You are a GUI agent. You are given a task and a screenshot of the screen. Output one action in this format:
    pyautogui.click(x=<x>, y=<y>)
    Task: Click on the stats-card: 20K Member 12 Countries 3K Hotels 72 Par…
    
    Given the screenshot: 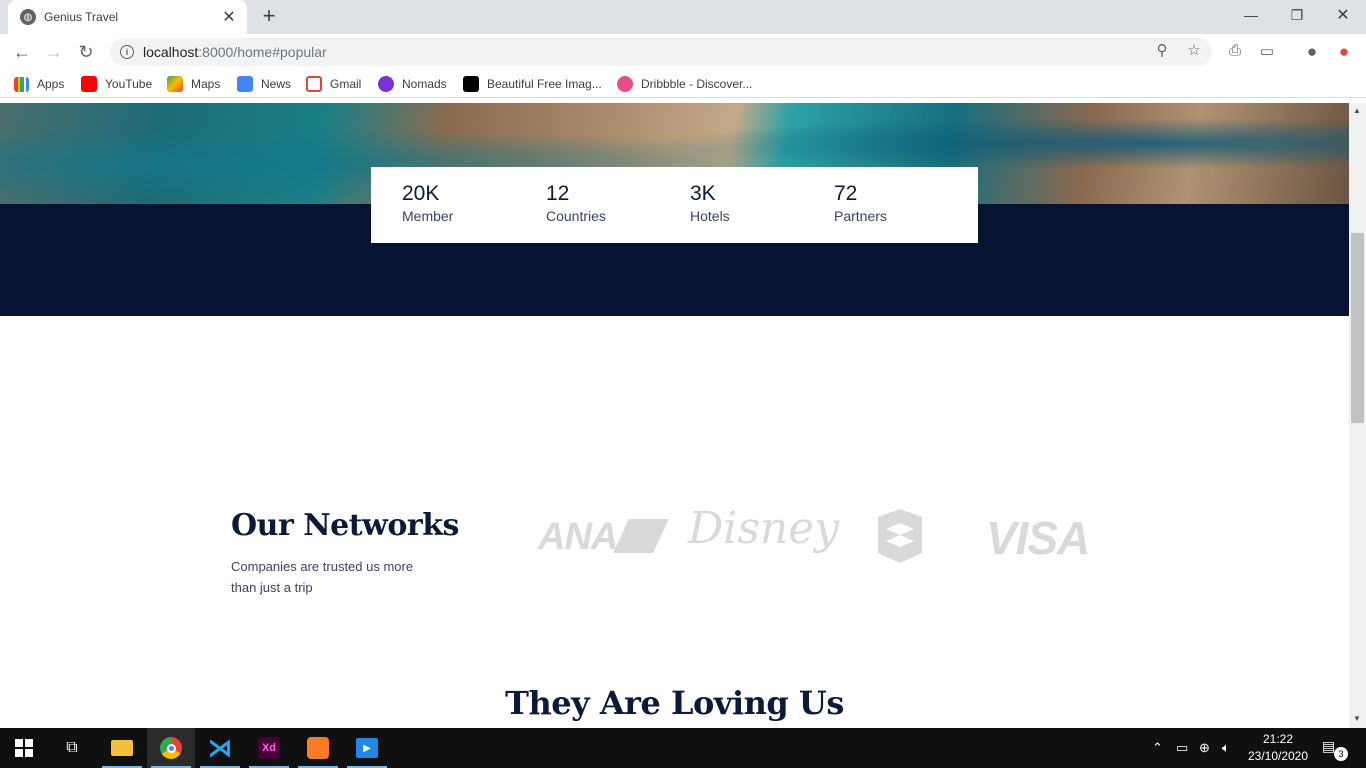 What is the action you would take?
    pyautogui.click(x=674, y=205)
    